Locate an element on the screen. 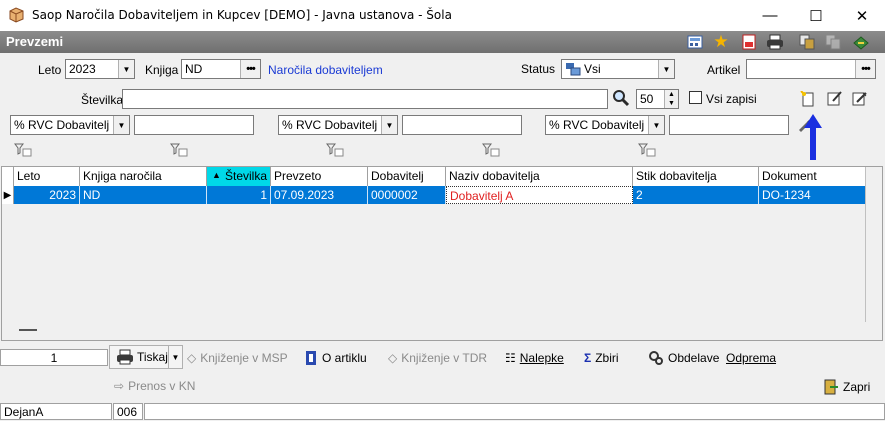  zapri-button: Zapri is located at coordinates (846, 387).